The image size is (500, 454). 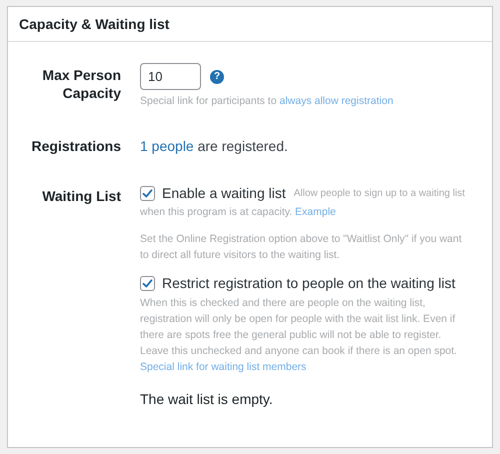 What do you see at coordinates (267, 101) in the screenshot?
I see `help-text: Special link for participants to always allow registration` at bounding box center [267, 101].